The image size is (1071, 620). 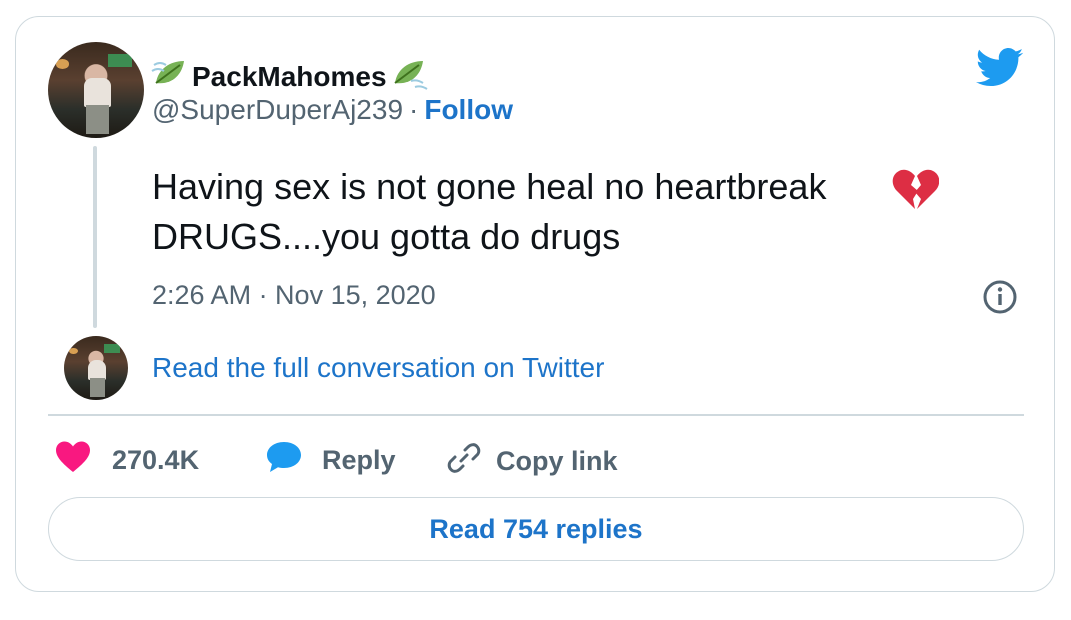 I want to click on read-full-conversation-link: Read the full conversation on Twitter, so click(x=378, y=368).